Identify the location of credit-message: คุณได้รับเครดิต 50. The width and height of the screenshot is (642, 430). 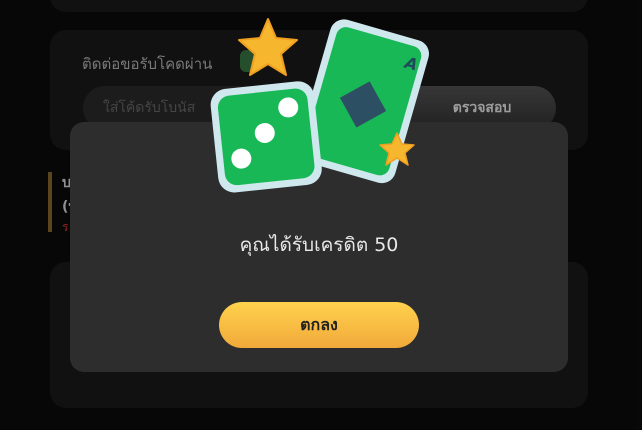
(319, 245).